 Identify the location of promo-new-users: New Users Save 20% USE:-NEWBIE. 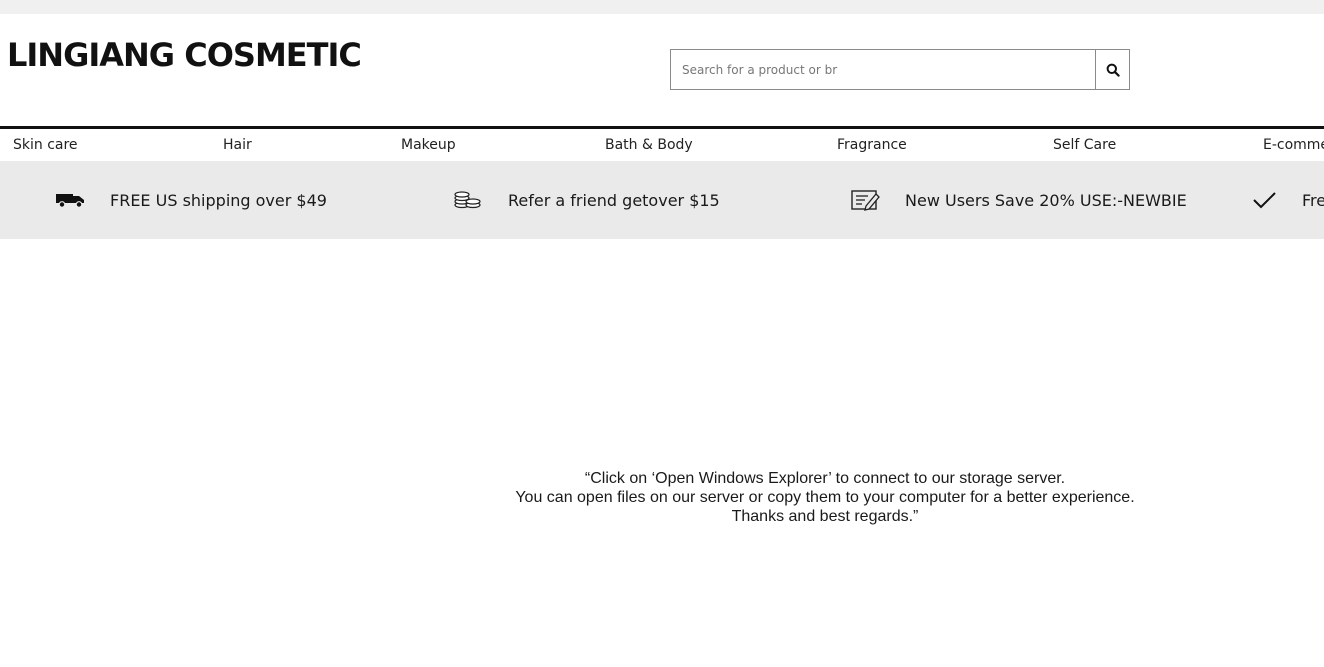
(1017, 200).